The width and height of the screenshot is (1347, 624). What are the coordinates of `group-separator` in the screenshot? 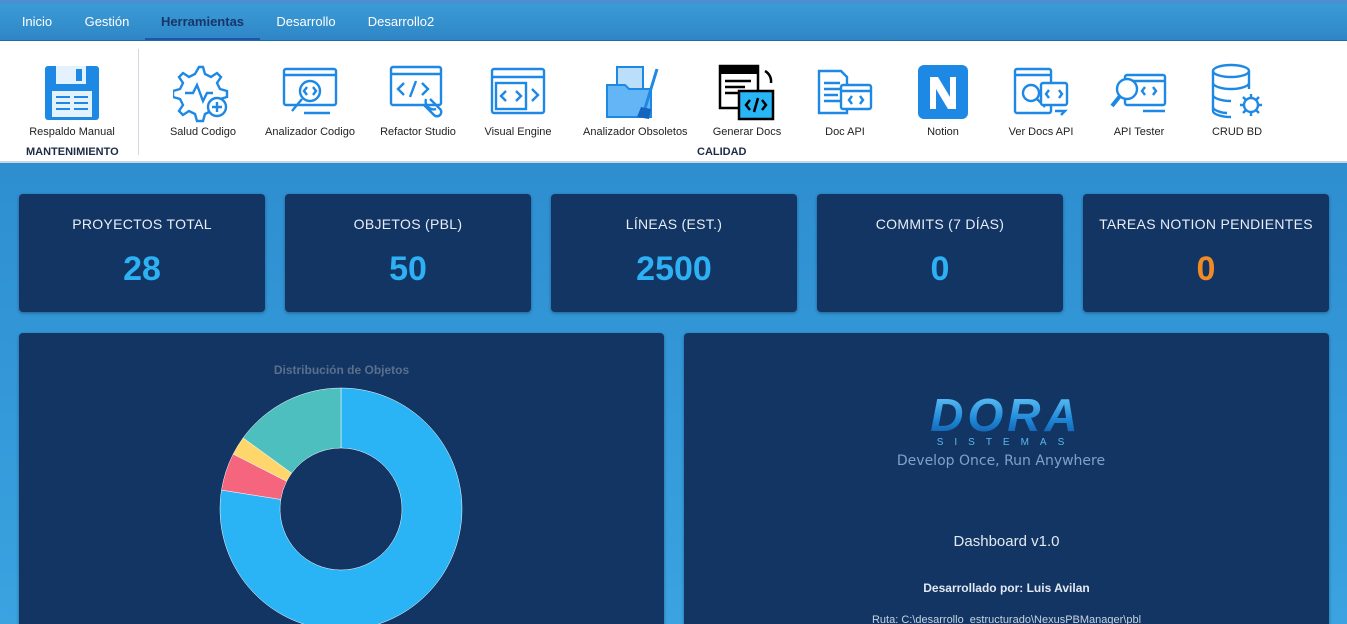 It's located at (138, 102).